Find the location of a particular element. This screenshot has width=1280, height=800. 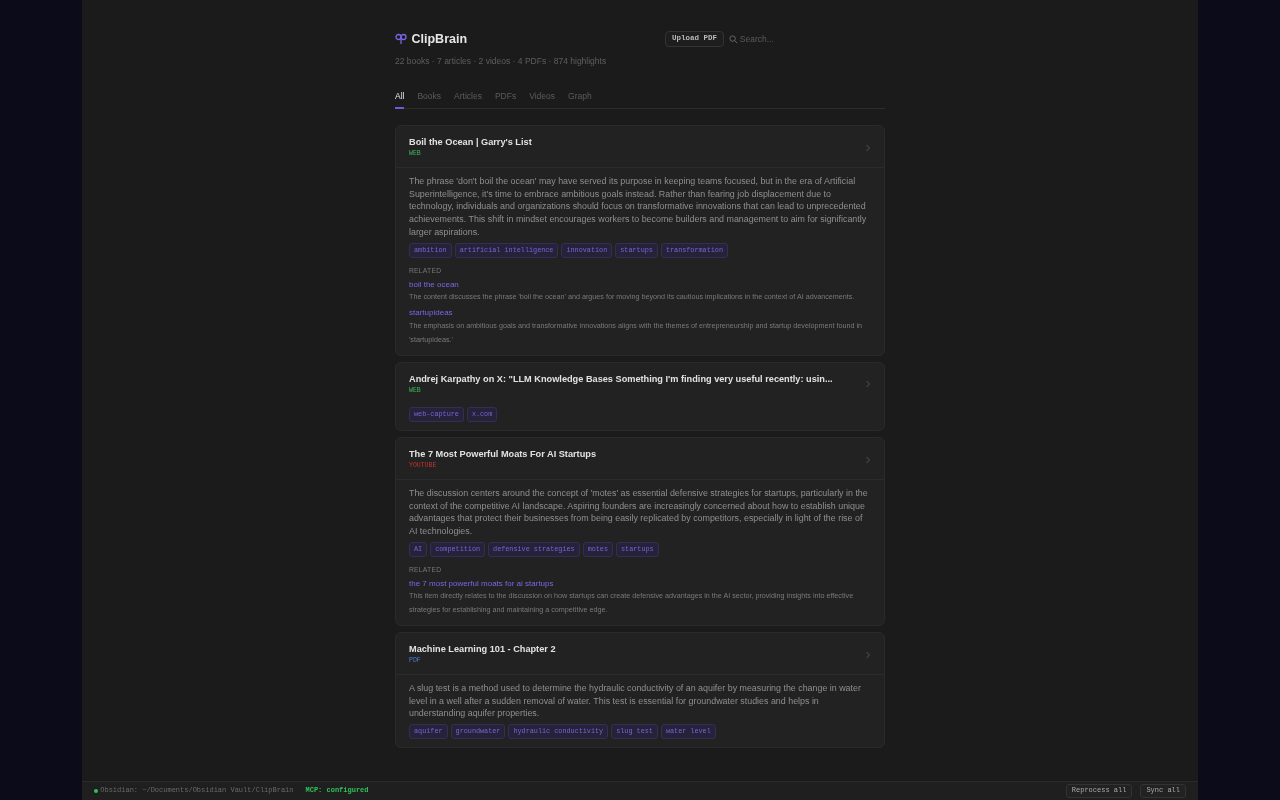

related-link: startupideas is located at coordinates (431, 313).